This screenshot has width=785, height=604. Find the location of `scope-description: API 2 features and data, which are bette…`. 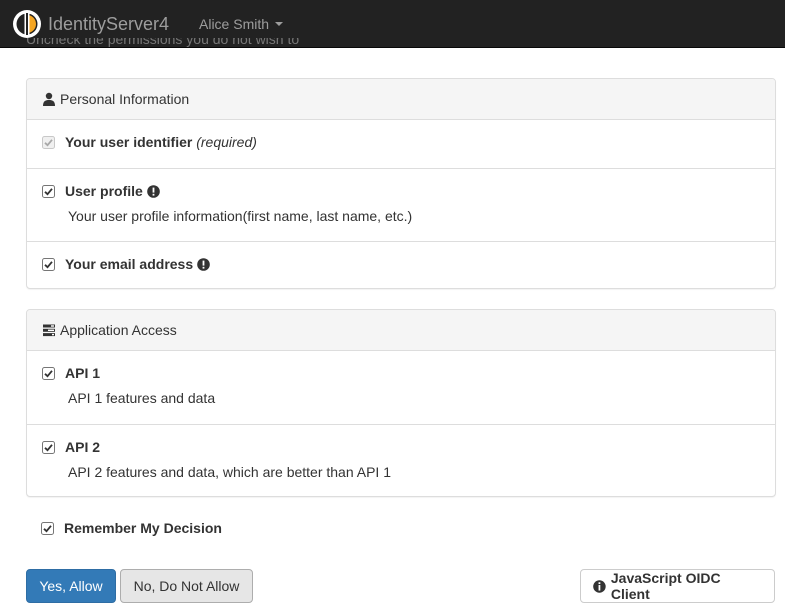

scope-description: API 2 features and data, which are bette… is located at coordinates (229, 472).